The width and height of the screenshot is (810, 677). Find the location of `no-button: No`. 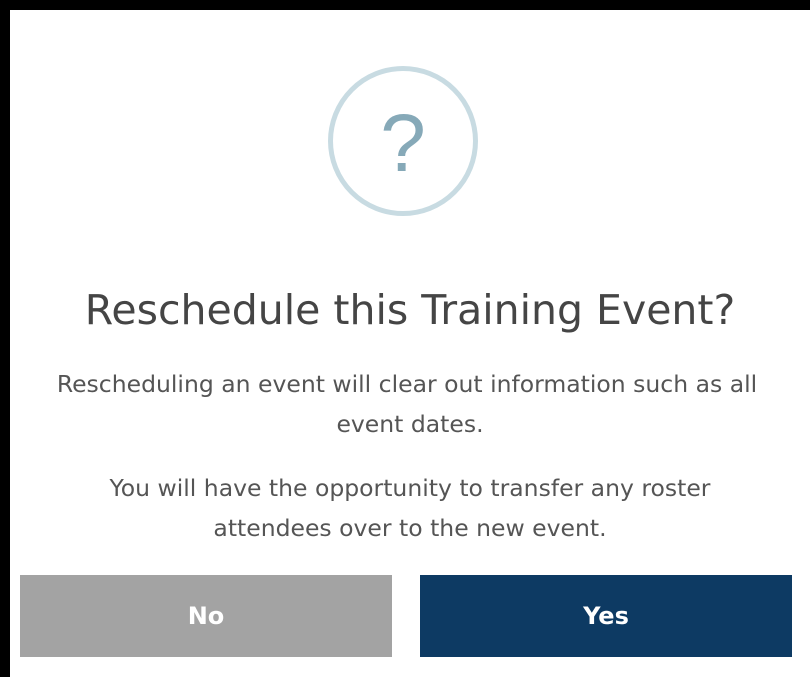

no-button: No is located at coordinates (206, 616).